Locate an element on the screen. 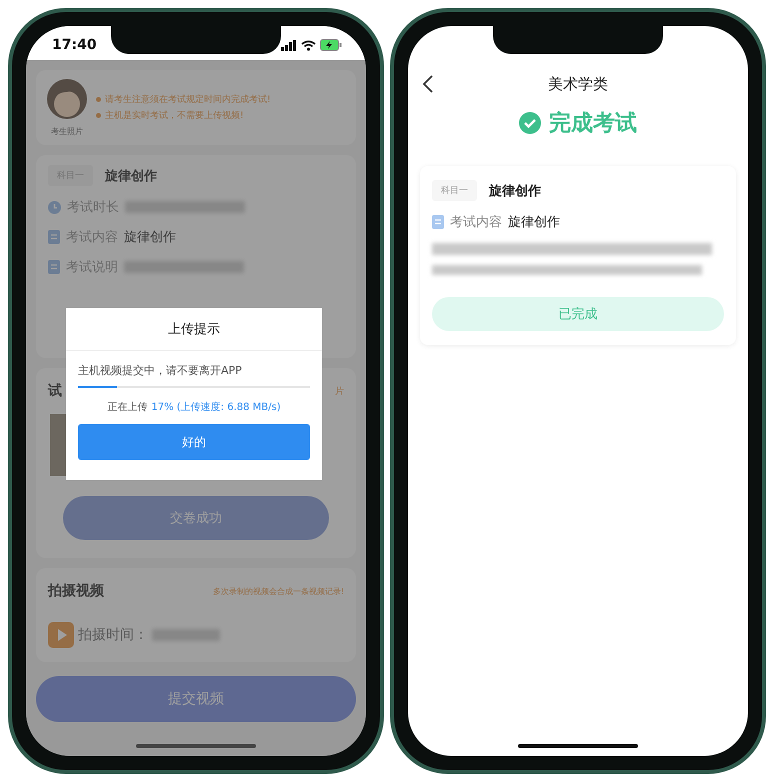  wifi-icon is located at coordinates (308, 45).